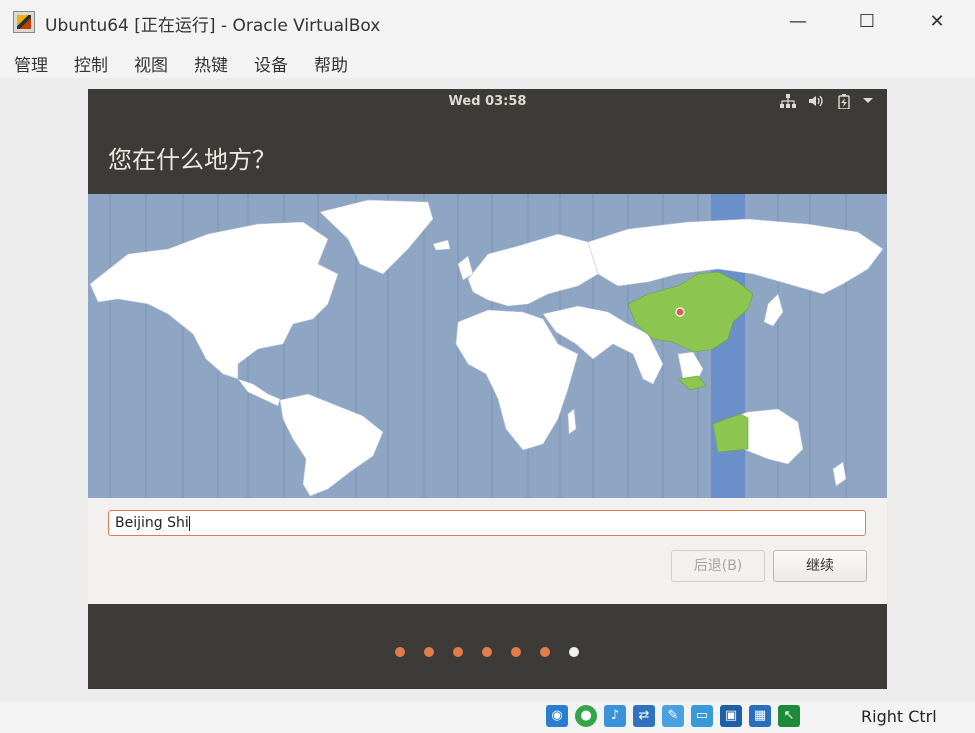 The image size is (975, 733). I want to click on window-title: Ubuntu64 [正在运行] - Oracle VirtualBox, so click(213, 26).